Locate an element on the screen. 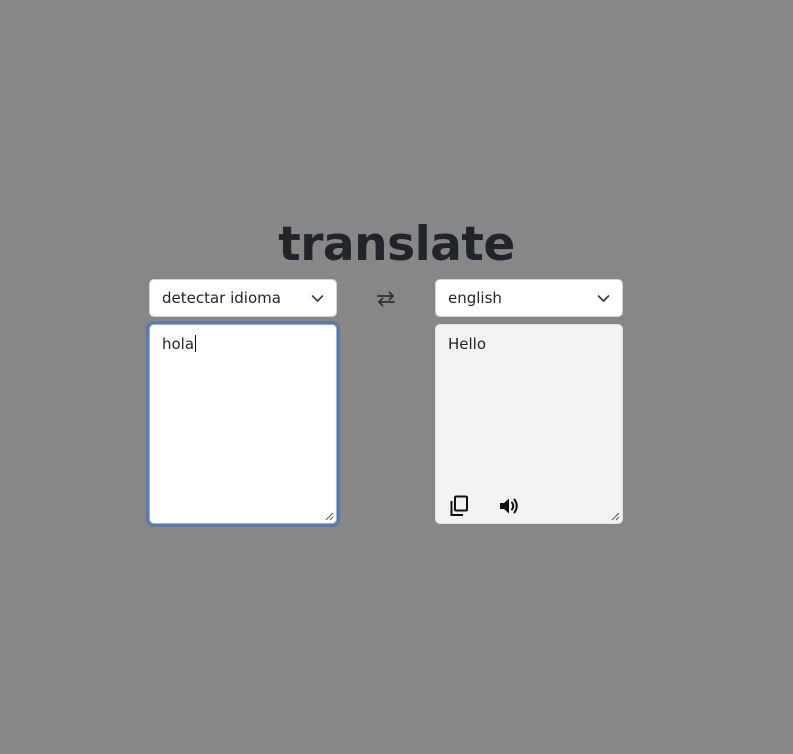 The width and height of the screenshot is (793, 754). speak-button is located at coordinates (509, 506).